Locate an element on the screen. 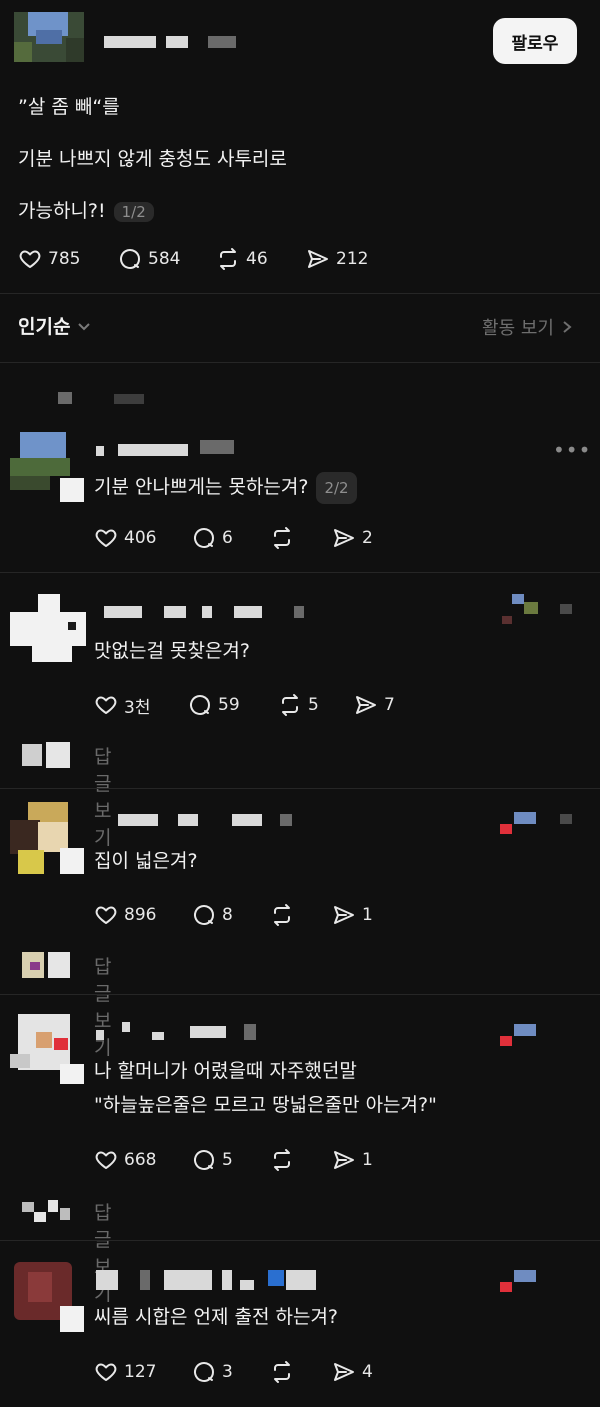  sort-dropdown: 인기순 is located at coordinates (55, 325).